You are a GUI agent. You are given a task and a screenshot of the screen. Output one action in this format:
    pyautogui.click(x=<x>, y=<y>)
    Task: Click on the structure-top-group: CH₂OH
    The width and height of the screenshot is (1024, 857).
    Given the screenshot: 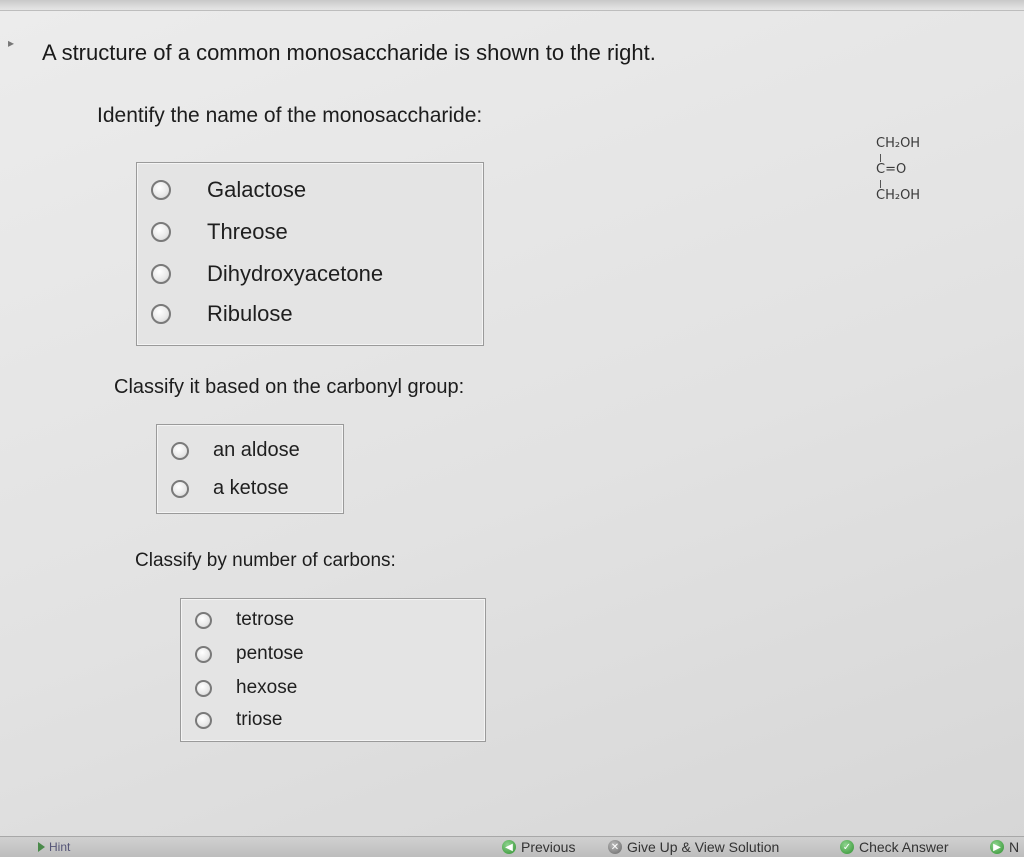 What is the action you would take?
    pyautogui.click(x=898, y=143)
    